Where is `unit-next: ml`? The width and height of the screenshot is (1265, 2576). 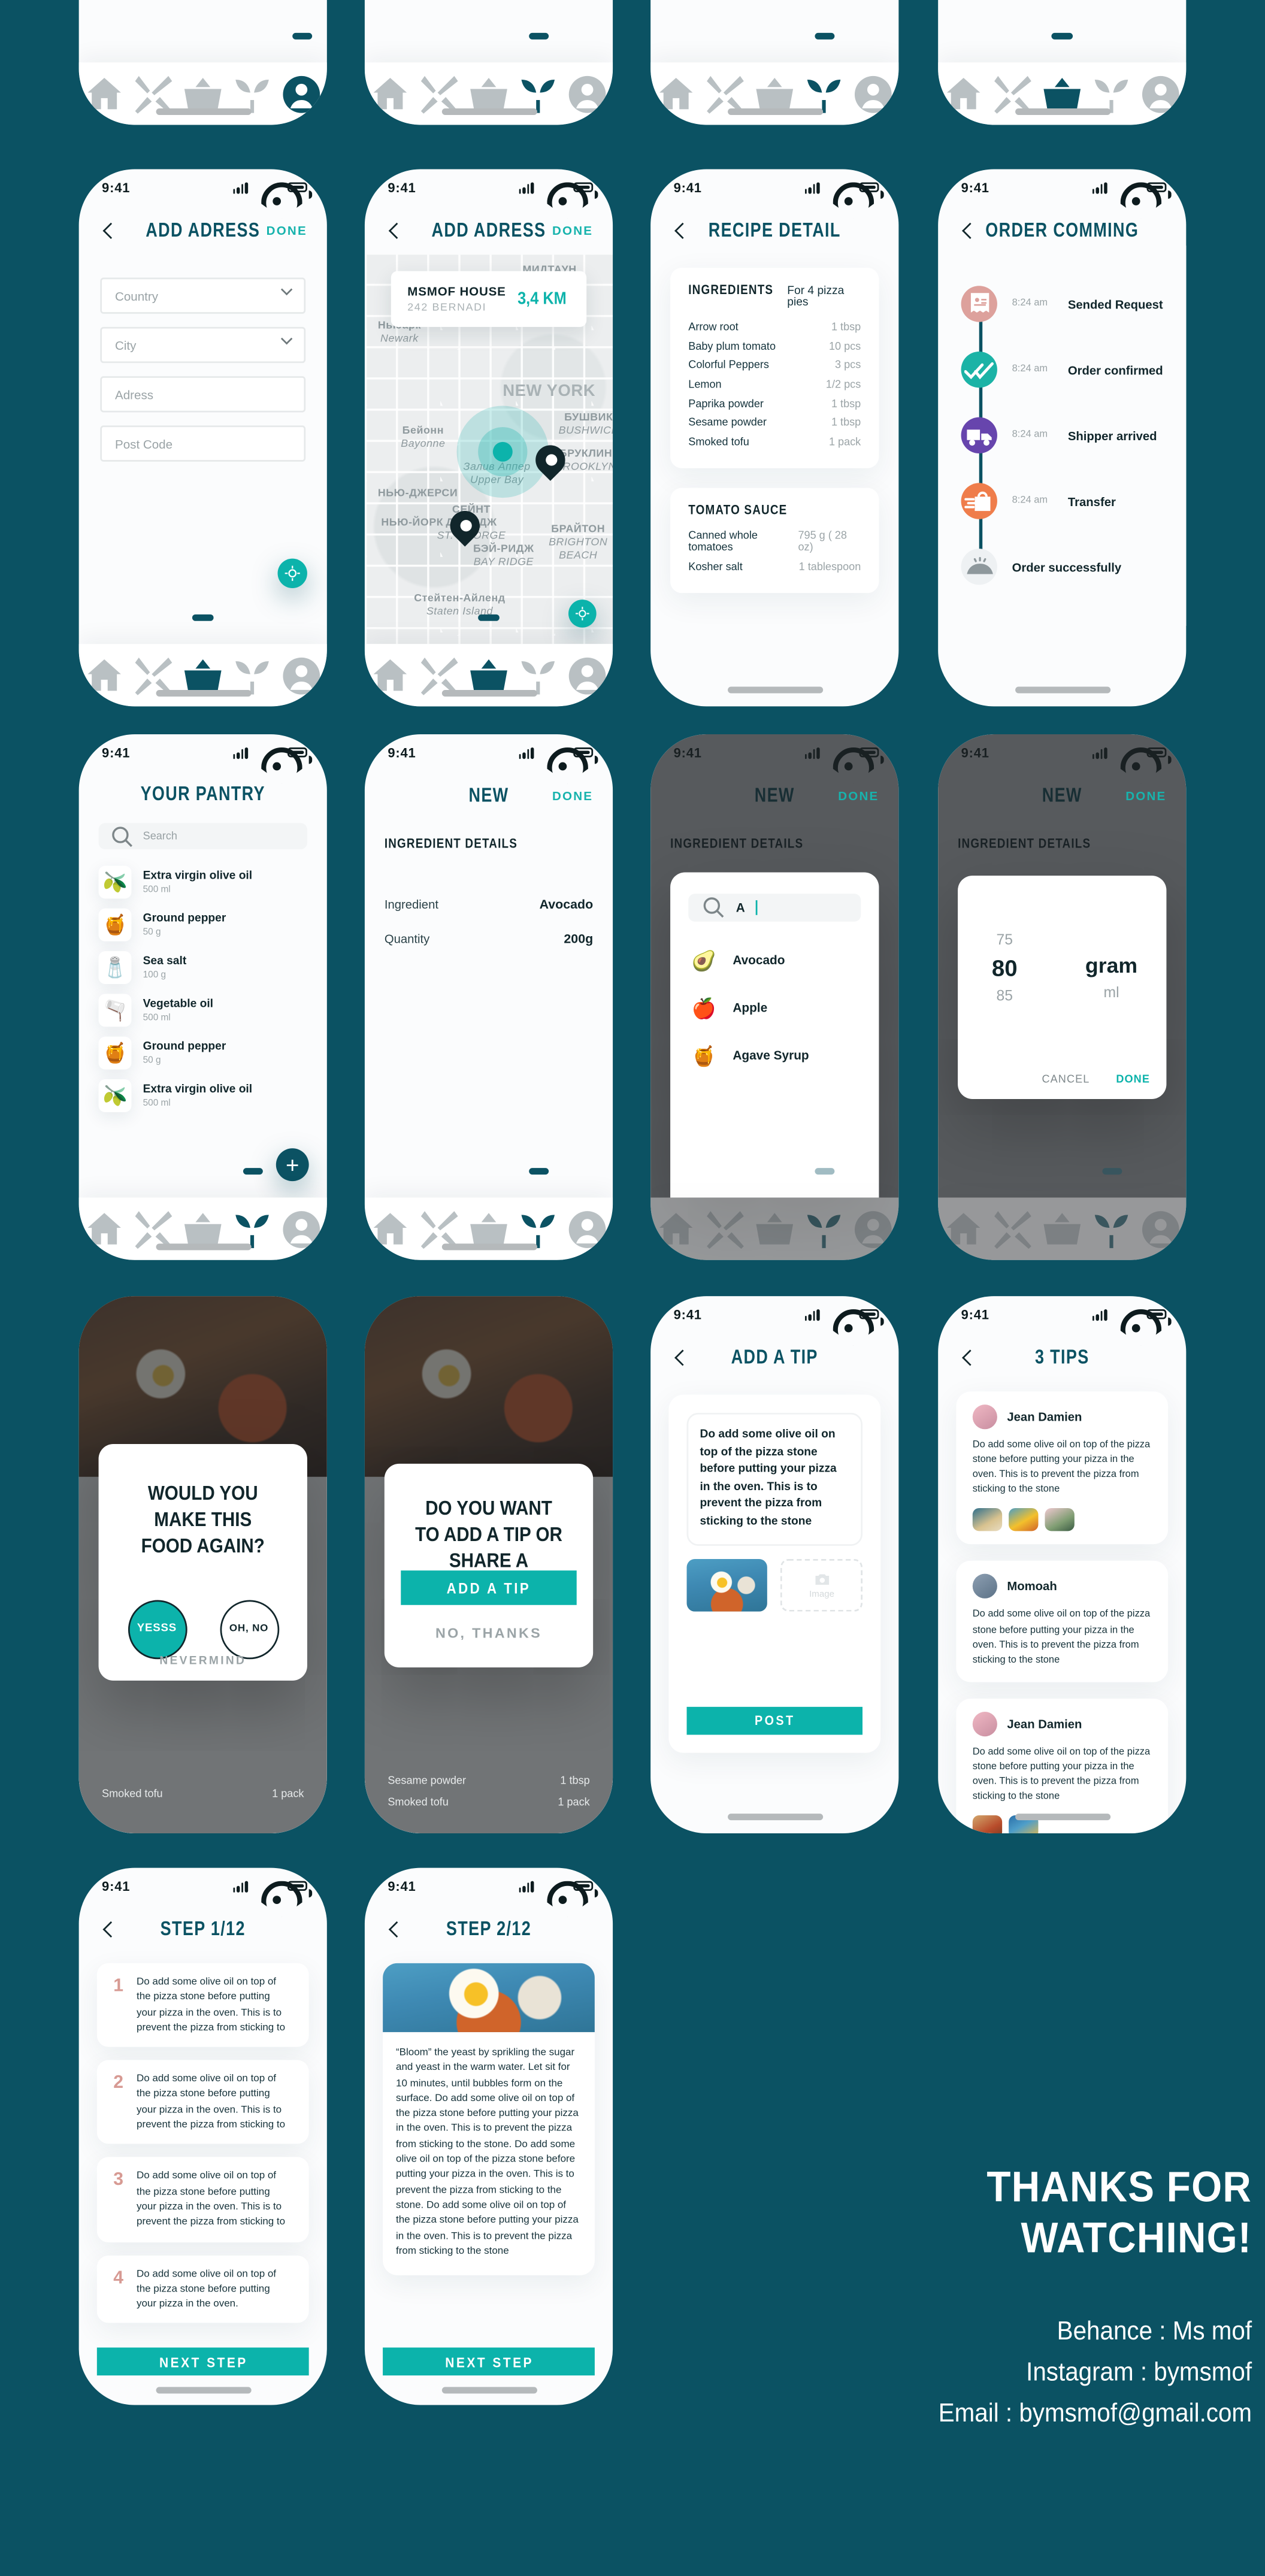 unit-next: ml is located at coordinates (1112, 992).